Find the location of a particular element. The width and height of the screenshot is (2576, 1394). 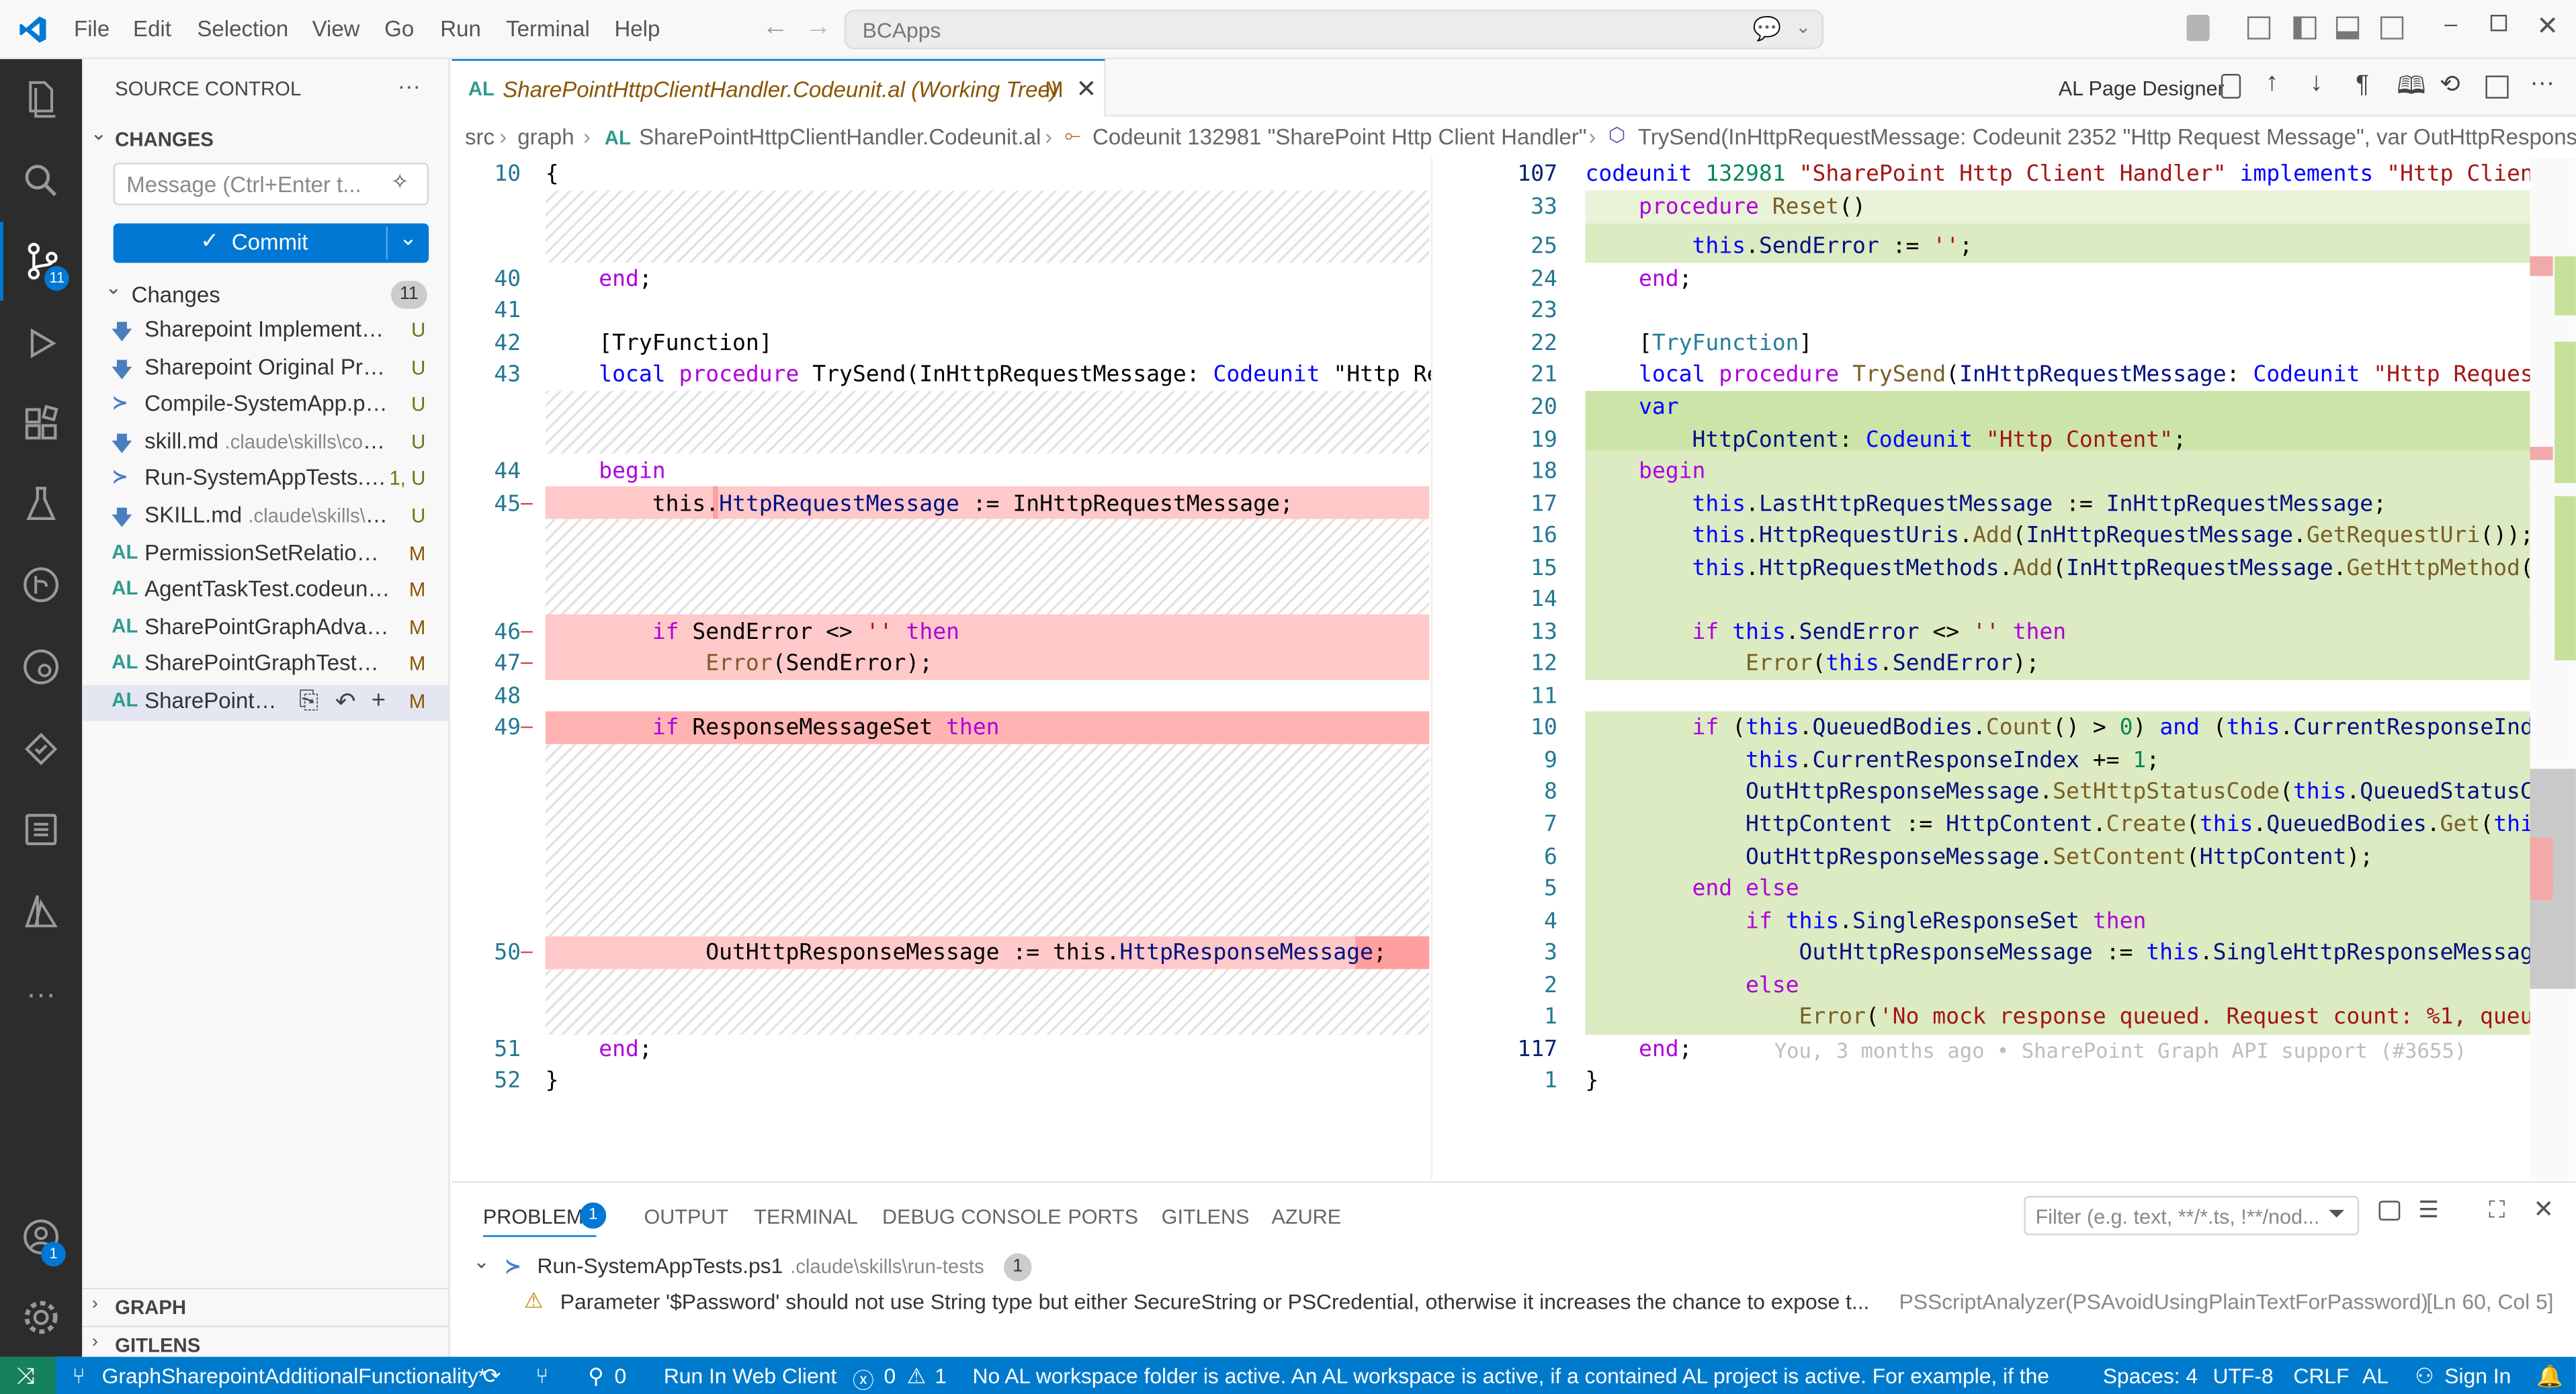

toggle-inline-diff-icon: ⟲ is located at coordinates (2450, 84).